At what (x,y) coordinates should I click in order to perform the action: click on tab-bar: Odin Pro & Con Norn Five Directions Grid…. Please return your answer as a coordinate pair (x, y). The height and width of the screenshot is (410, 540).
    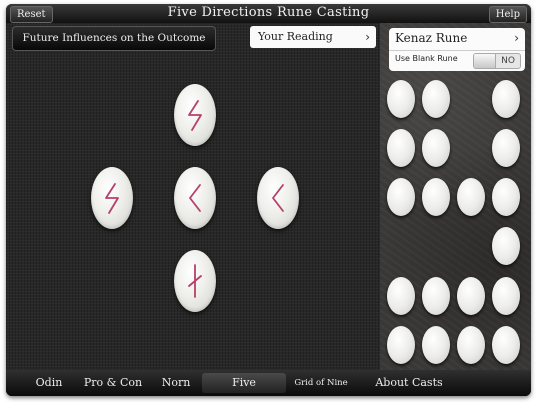
    Looking at the image, I should click on (268, 383).